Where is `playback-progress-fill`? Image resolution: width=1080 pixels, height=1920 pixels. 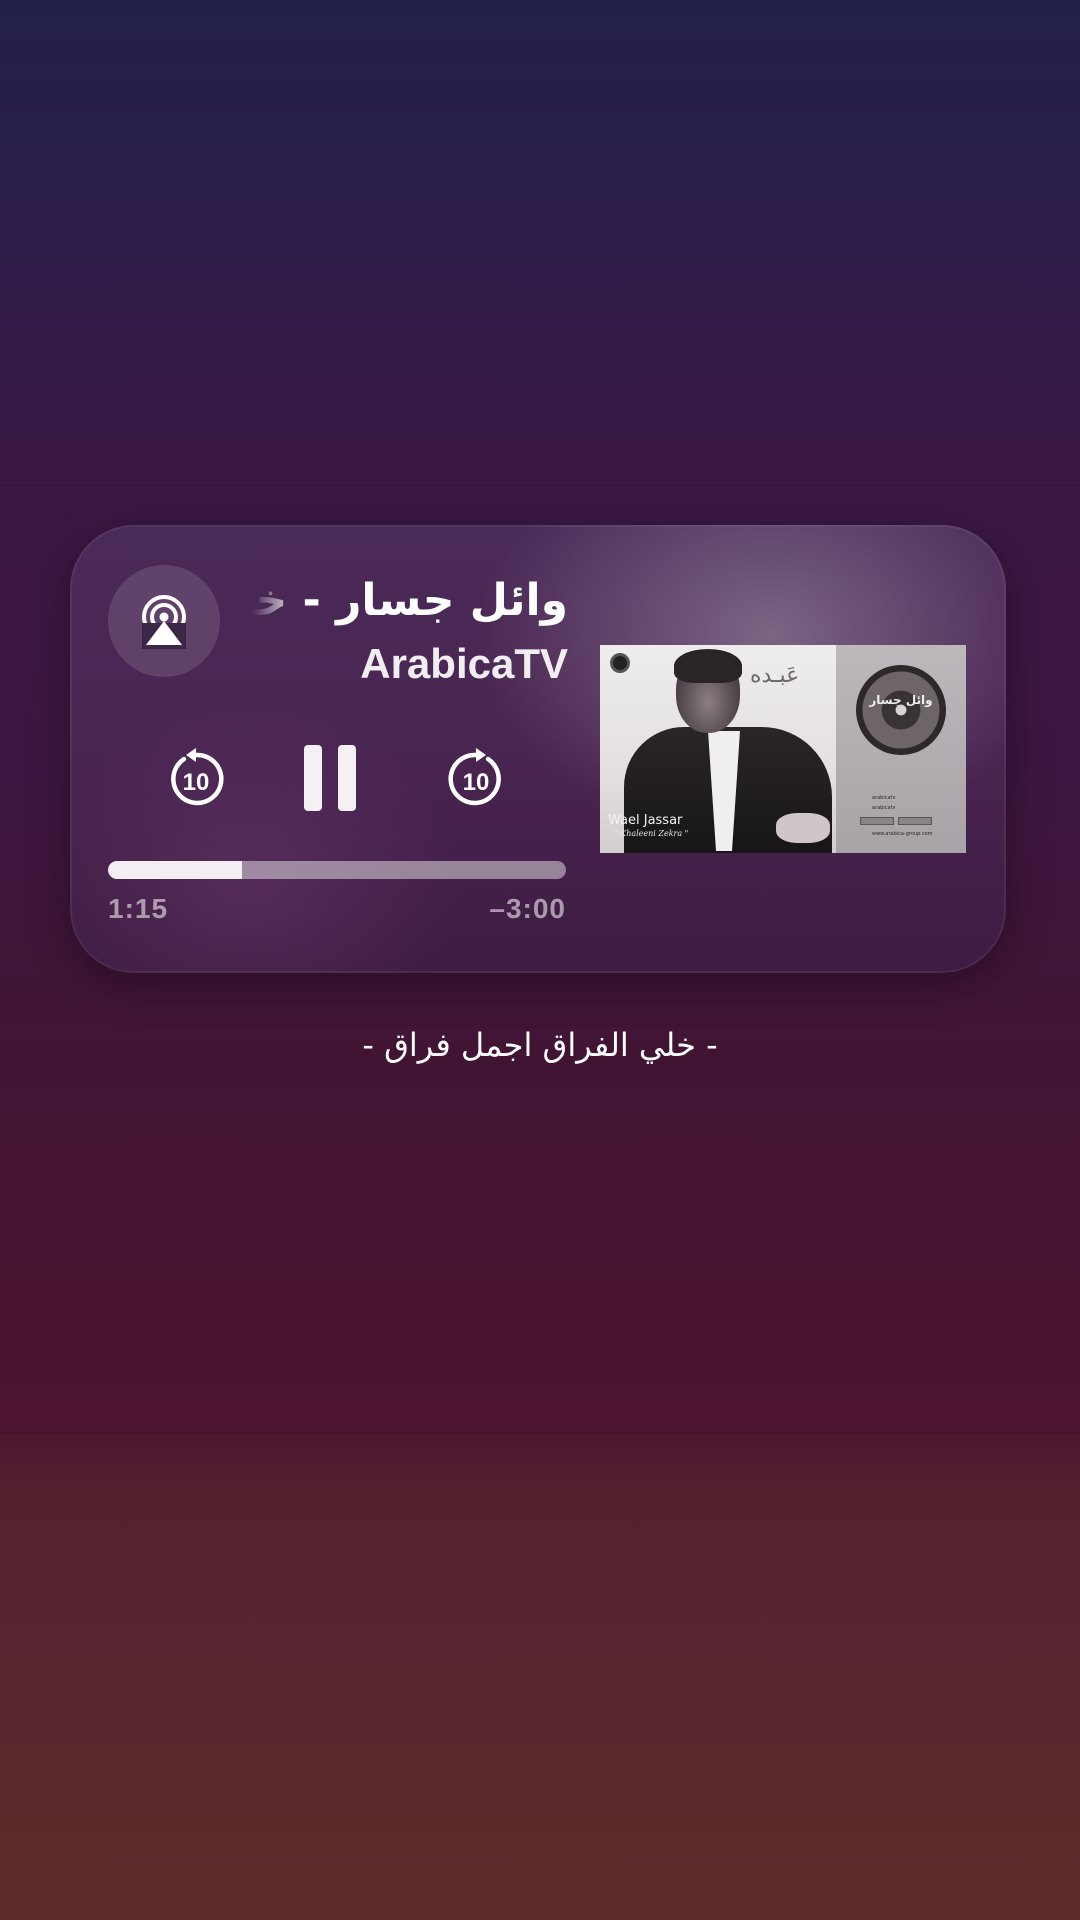
playback-progress-fill is located at coordinates (175, 870).